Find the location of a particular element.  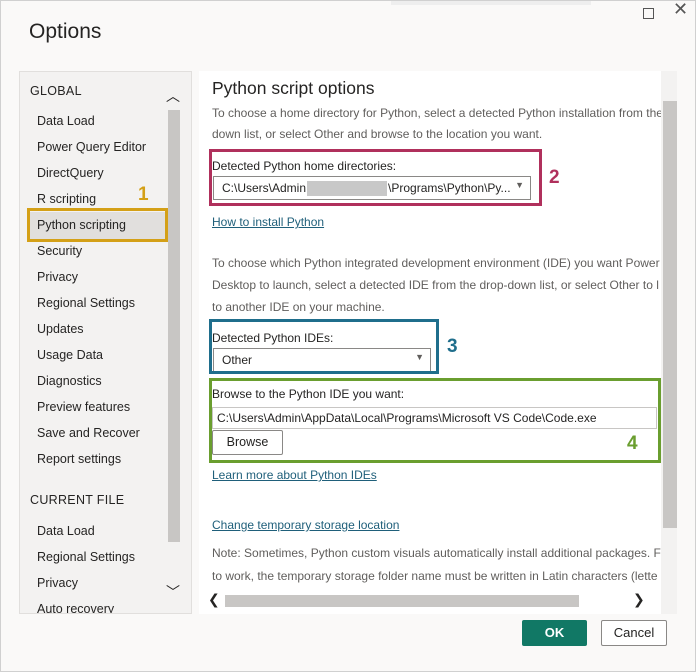

nav-item-usage-data: Usage Data is located at coordinates (70, 355).